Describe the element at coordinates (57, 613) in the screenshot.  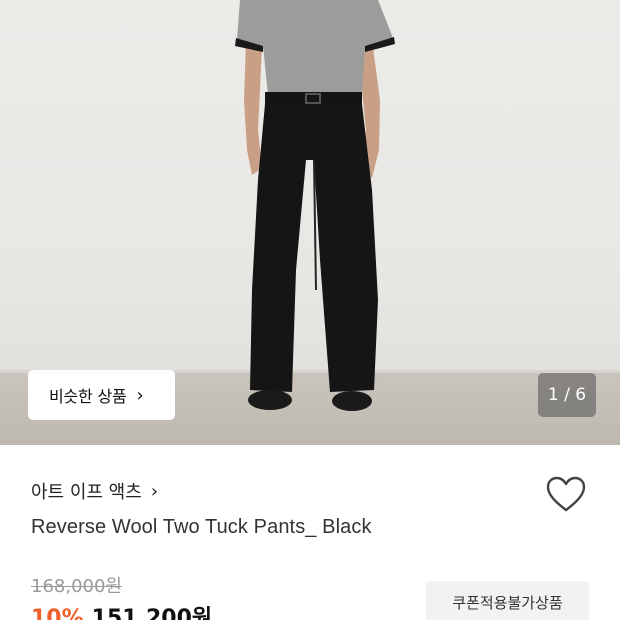
I see `discount-rate: 10%` at that location.